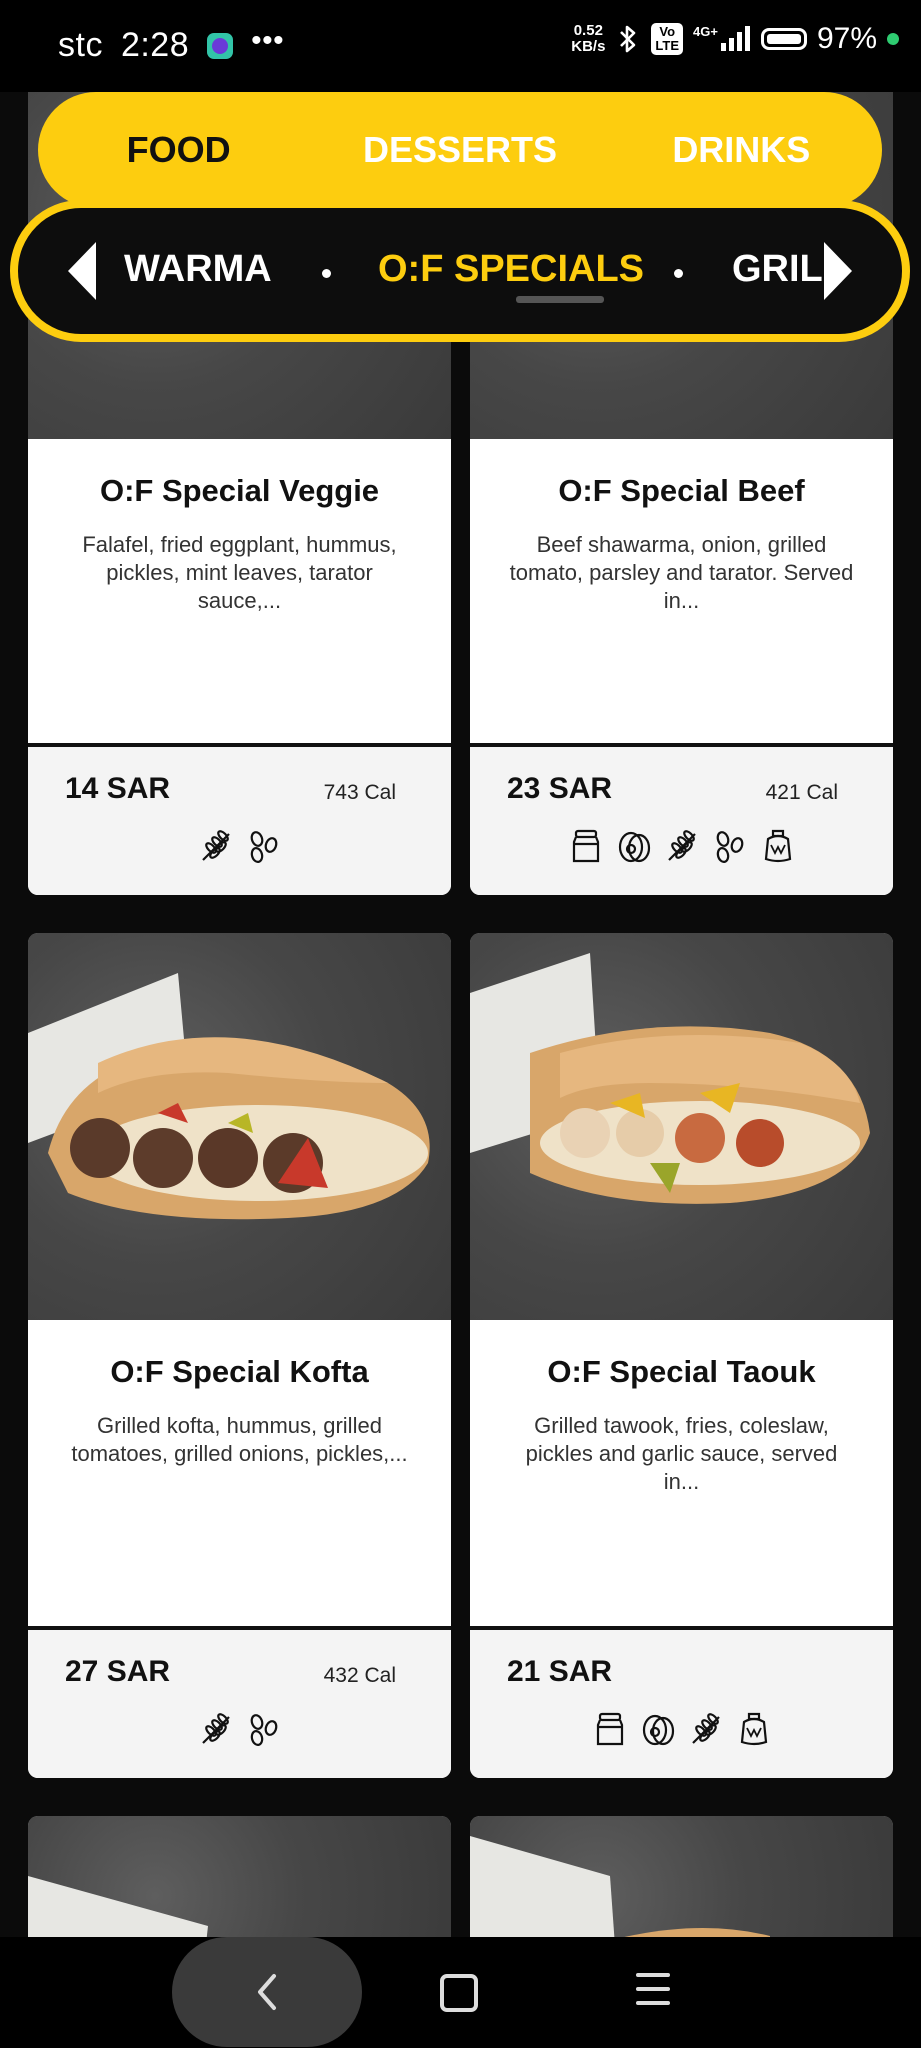  What do you see at coordinates (560, 299) in the screenshot?
I see `active-indicator` at bounding box center [560, 299].